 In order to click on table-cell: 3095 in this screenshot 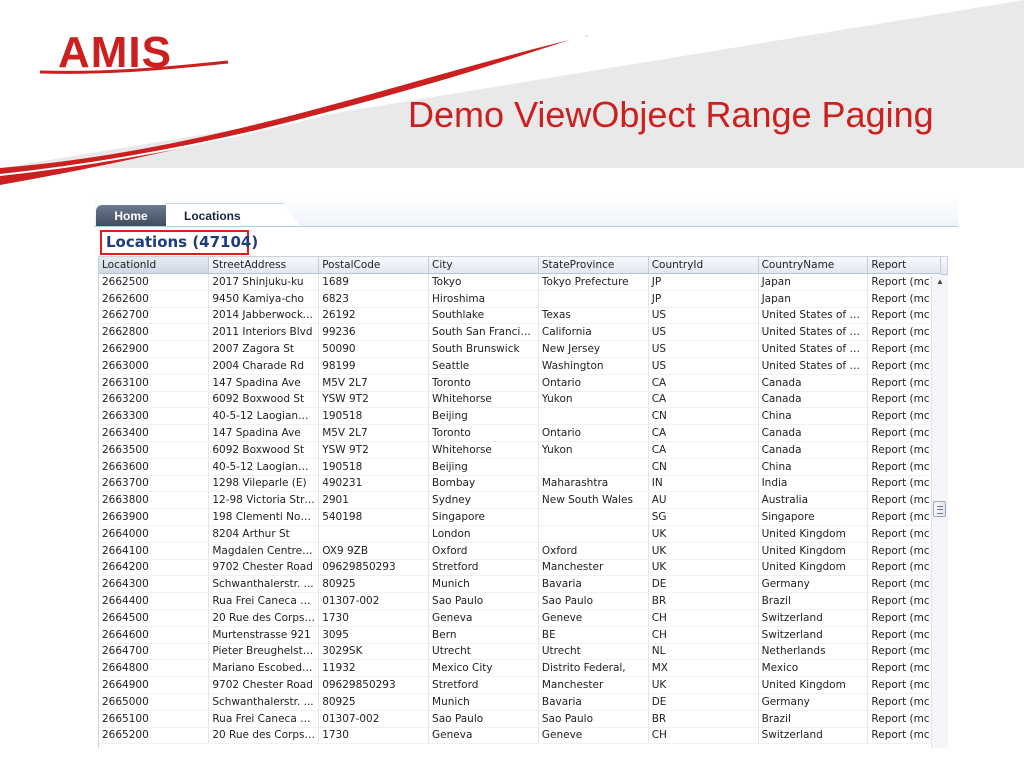, I will do `click(374, 635)`.